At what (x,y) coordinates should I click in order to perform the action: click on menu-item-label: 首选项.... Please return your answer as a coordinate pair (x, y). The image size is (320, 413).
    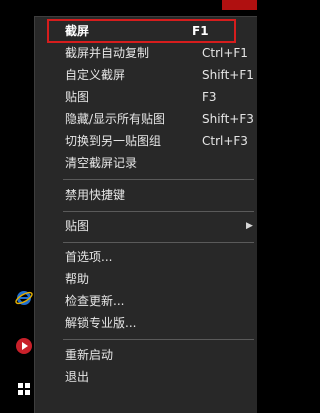
    Looking at the image, I should click on (89, 257).